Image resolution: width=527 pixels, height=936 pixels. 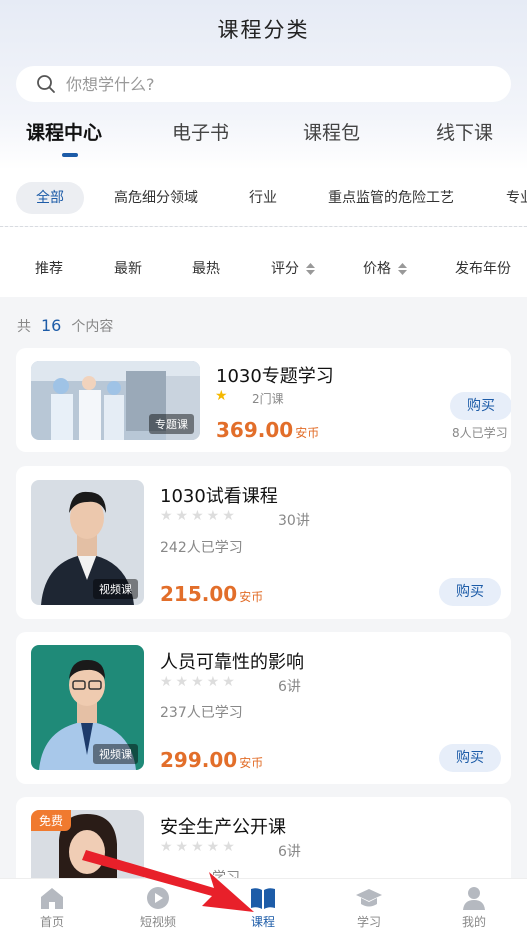 I want to click on search-bar, so click(x=263, y=84).